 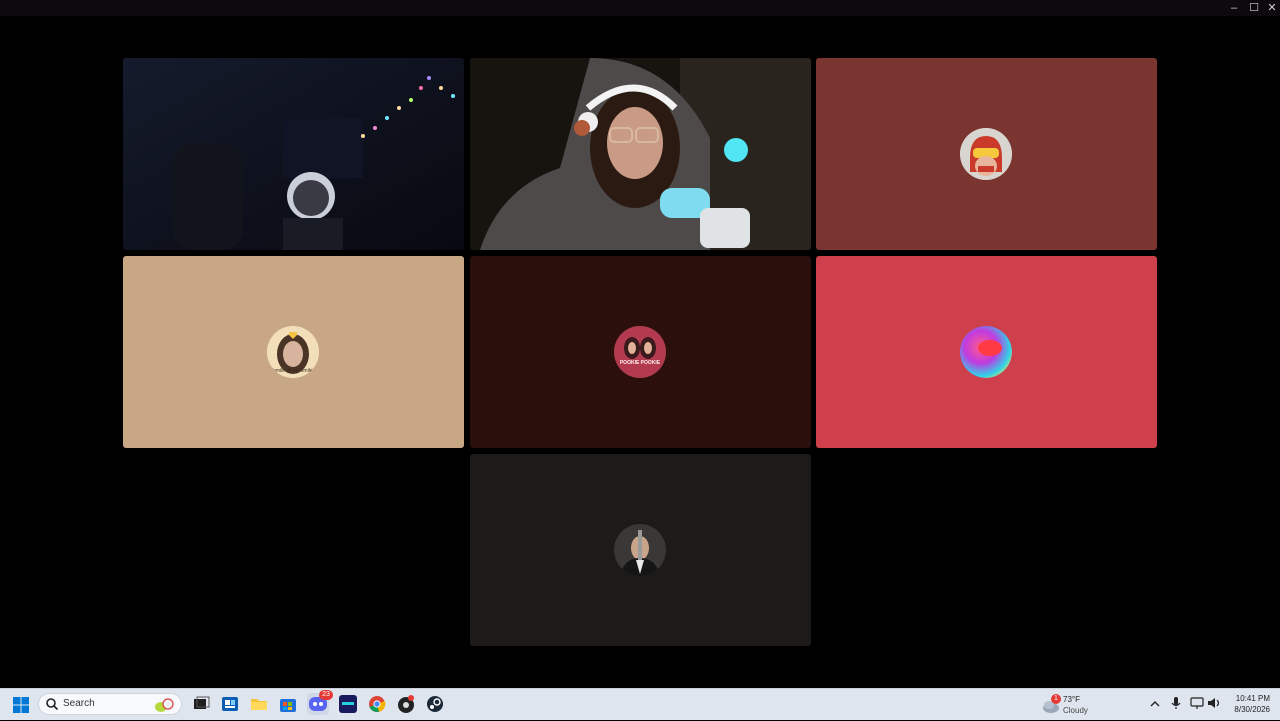 I want to click on obs-icon, so click(x=406, y=704).